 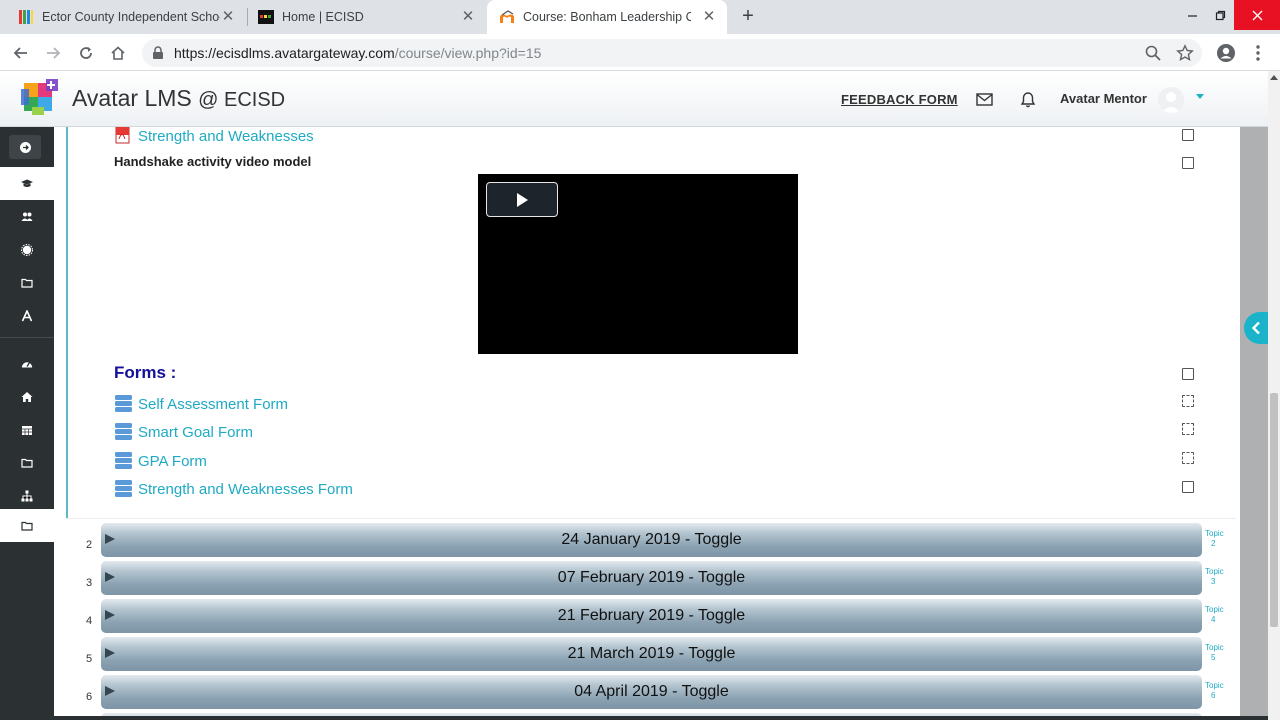 What do you see at coordinates (132, 98) in the screenshot?
I see `site-title-text: Avatar LMS` at bounding box center [132, 98].